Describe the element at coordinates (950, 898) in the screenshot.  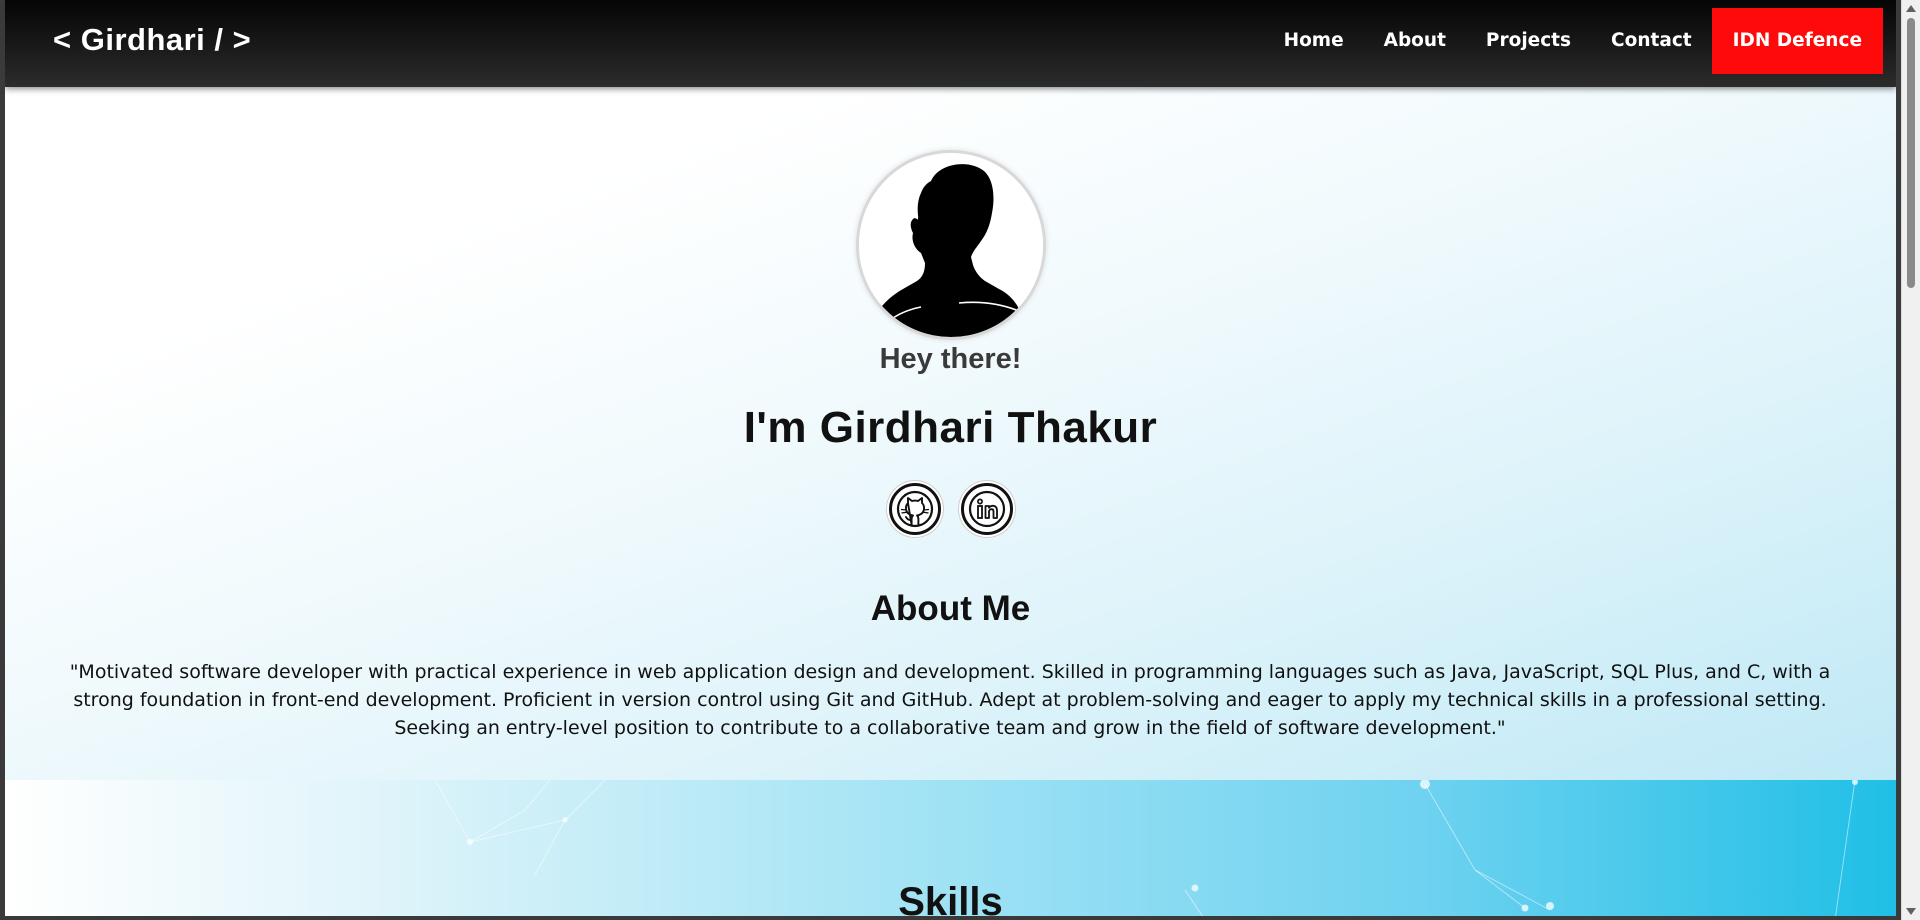
I see `skills-heading: Skills` at that location.